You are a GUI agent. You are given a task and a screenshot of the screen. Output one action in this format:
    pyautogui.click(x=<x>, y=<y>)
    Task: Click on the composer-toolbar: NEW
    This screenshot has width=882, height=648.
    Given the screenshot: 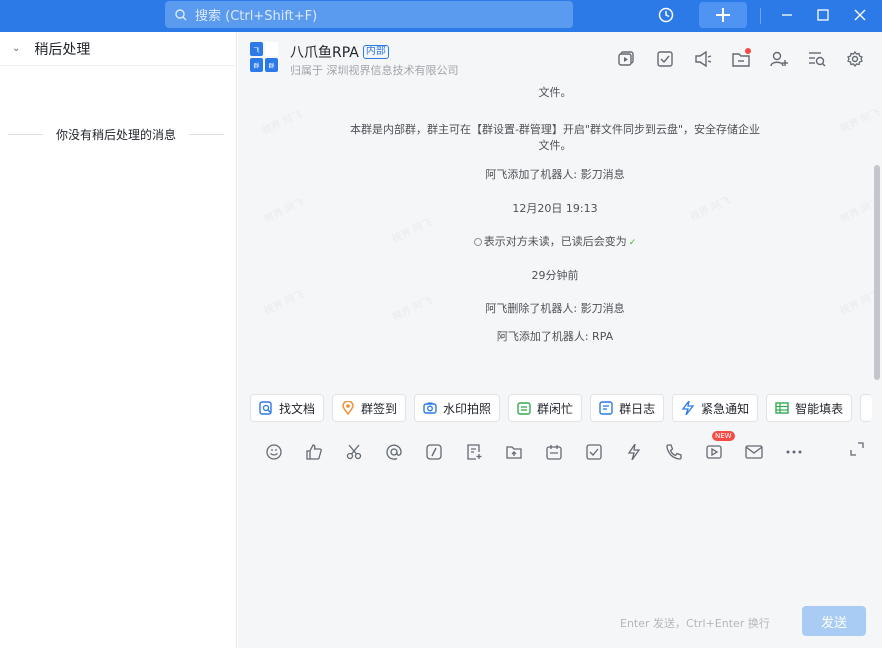 What is the action you would take?
    pyautogui.click(x=534, y=447)
    